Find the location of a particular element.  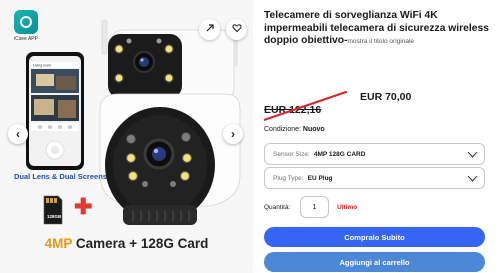

plug-type-value: EU Plug is located at coordinates (320, 178).